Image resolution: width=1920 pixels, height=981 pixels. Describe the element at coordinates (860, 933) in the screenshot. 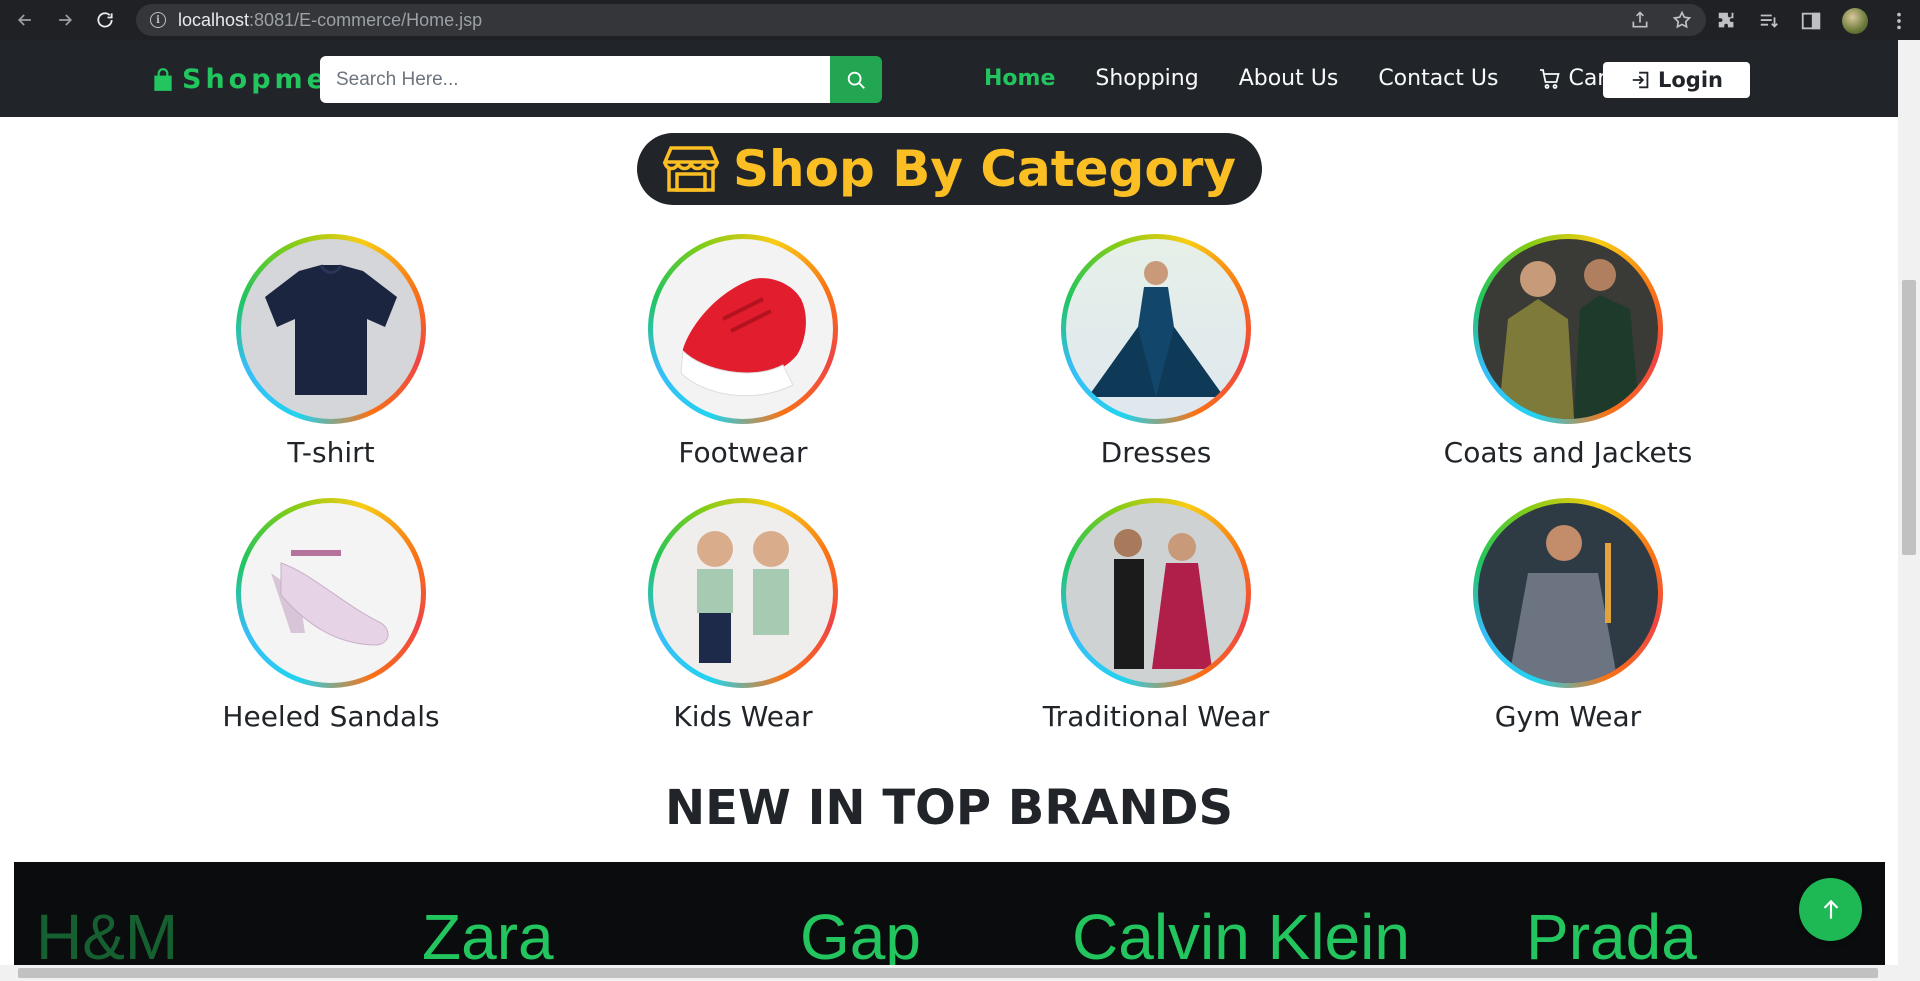

I see `brand-gap: Gap` at that location.